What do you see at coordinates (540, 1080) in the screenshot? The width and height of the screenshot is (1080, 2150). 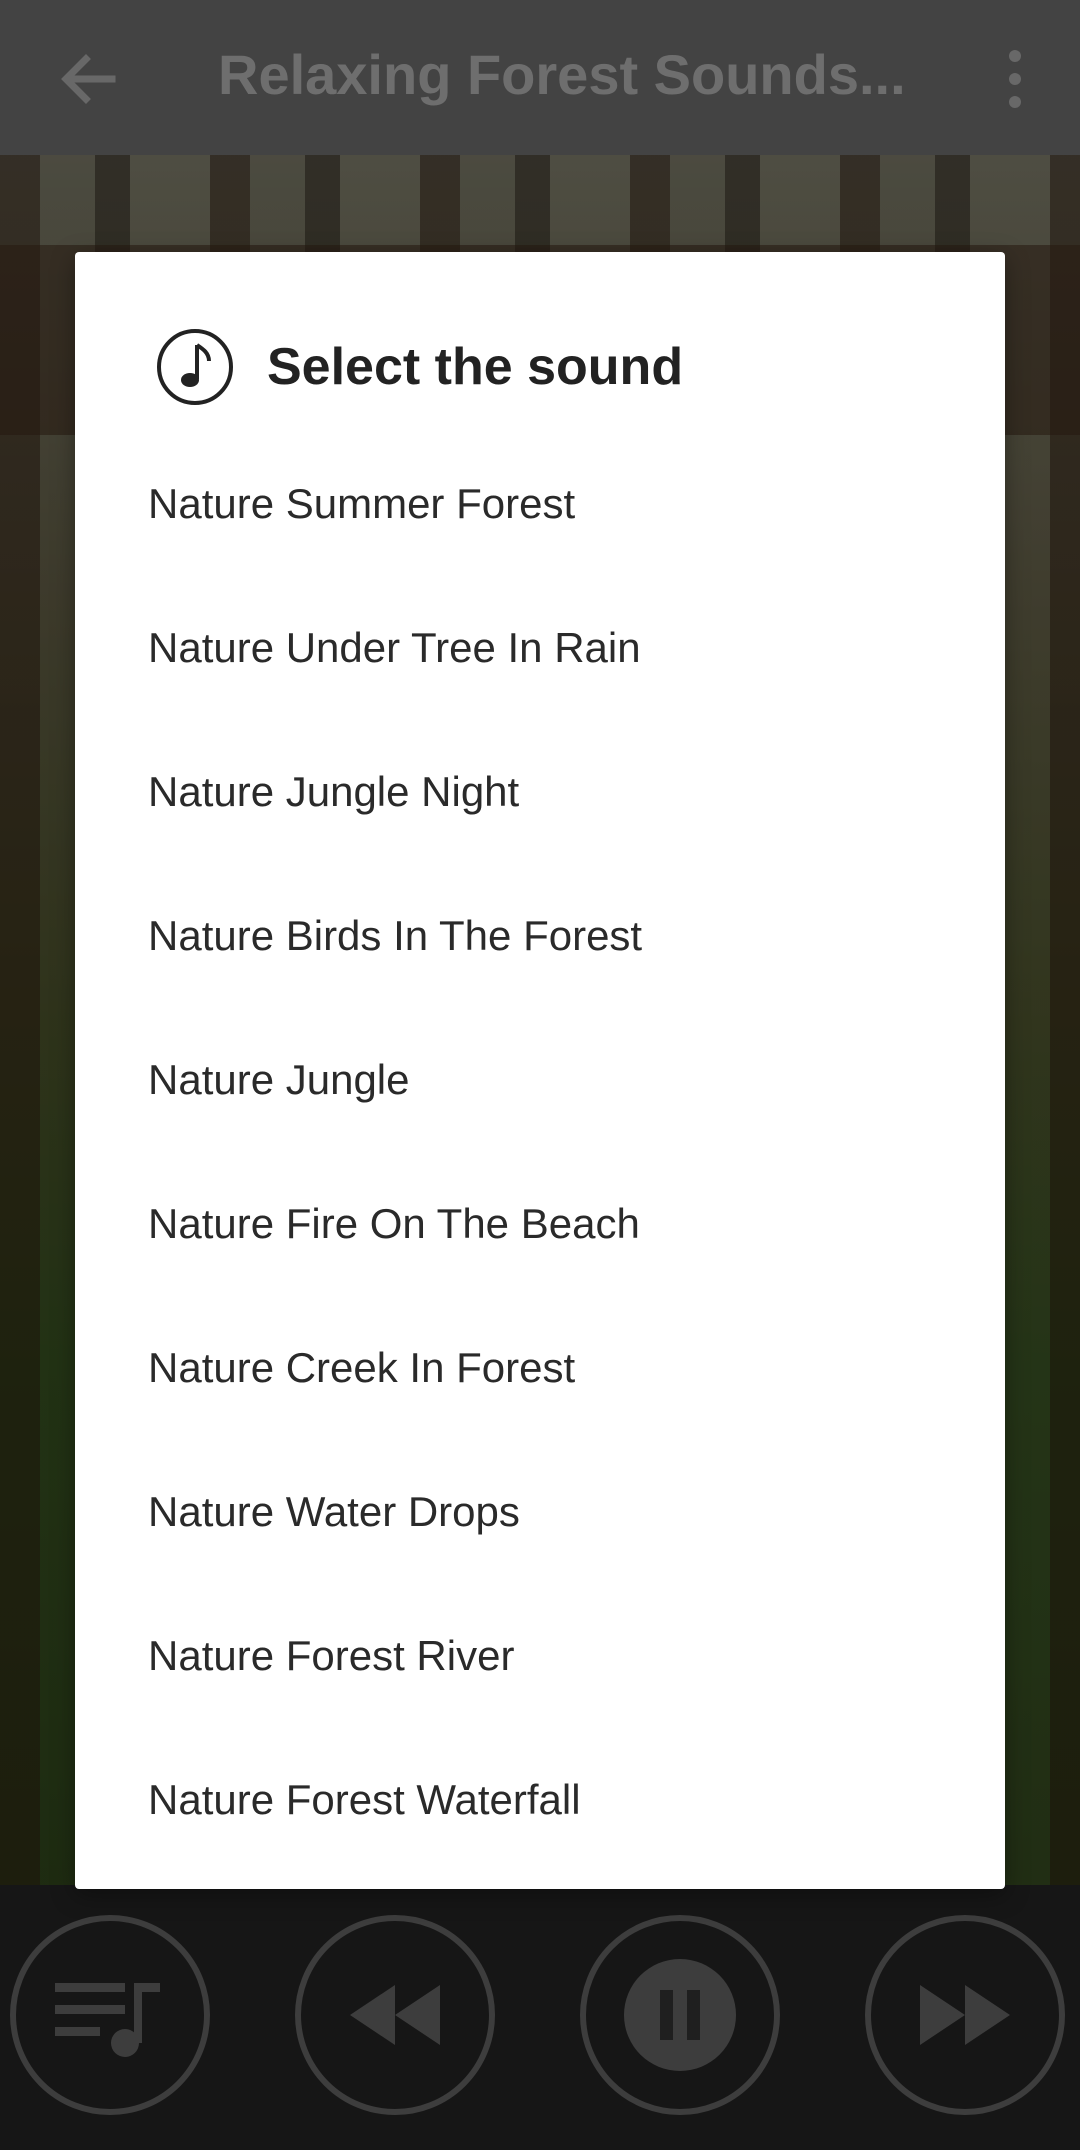 I see `sound-item-jungle: Nature Jungle` at bounding box center [540, 1080].